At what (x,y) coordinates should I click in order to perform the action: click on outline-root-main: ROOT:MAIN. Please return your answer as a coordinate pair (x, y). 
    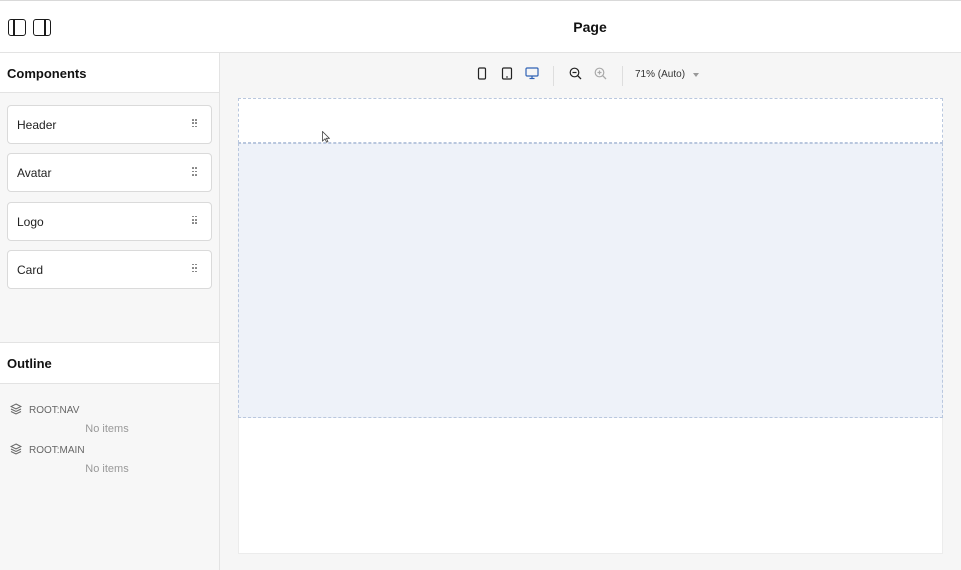
    Looking at the image, I should click on (114, 452).